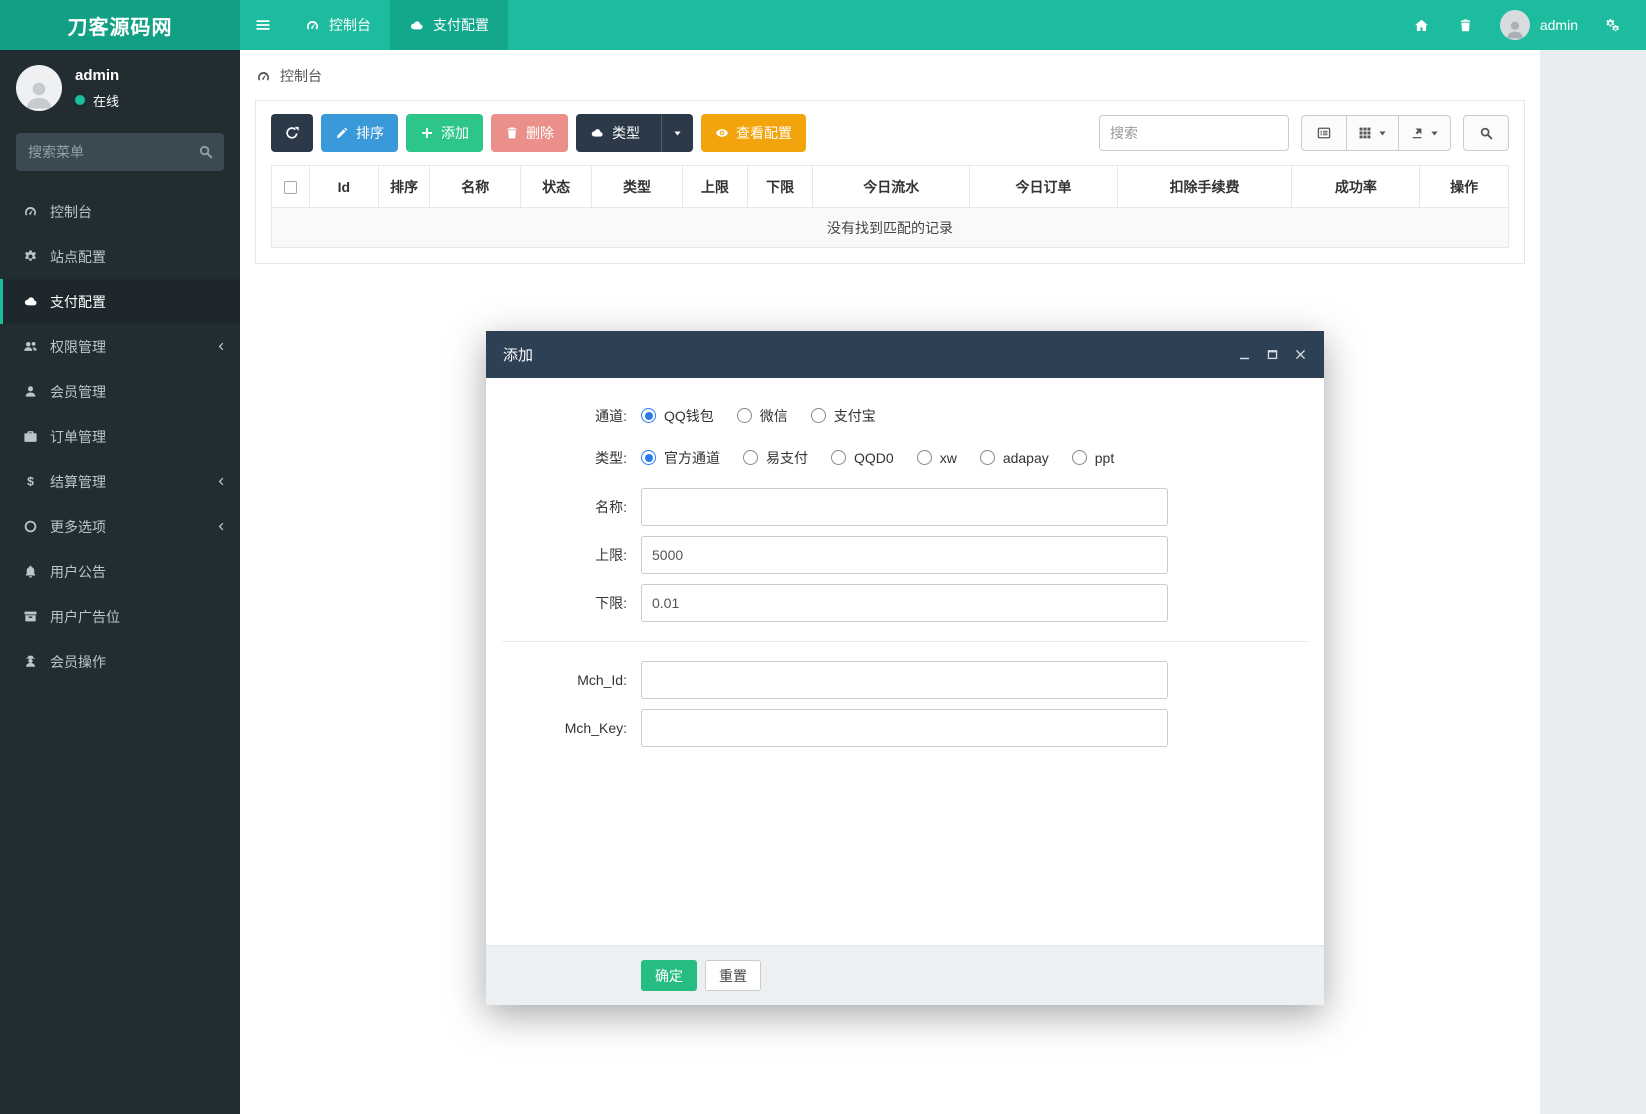 This screenshot has height=1114, width=1646. What do you see at coordinates (1464, 186) in the screenshot?
I see `column-header: 操作` at bounding box center [1464, 186].